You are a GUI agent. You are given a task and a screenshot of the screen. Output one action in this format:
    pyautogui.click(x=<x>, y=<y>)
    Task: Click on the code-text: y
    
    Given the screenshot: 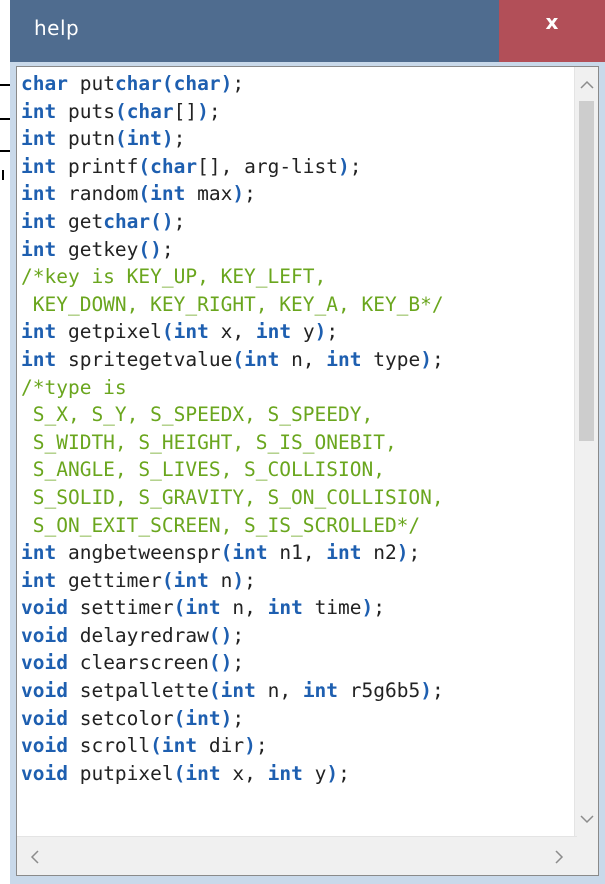 What is the action you would take?
    pyautogui.click(x=314, y=773)
    